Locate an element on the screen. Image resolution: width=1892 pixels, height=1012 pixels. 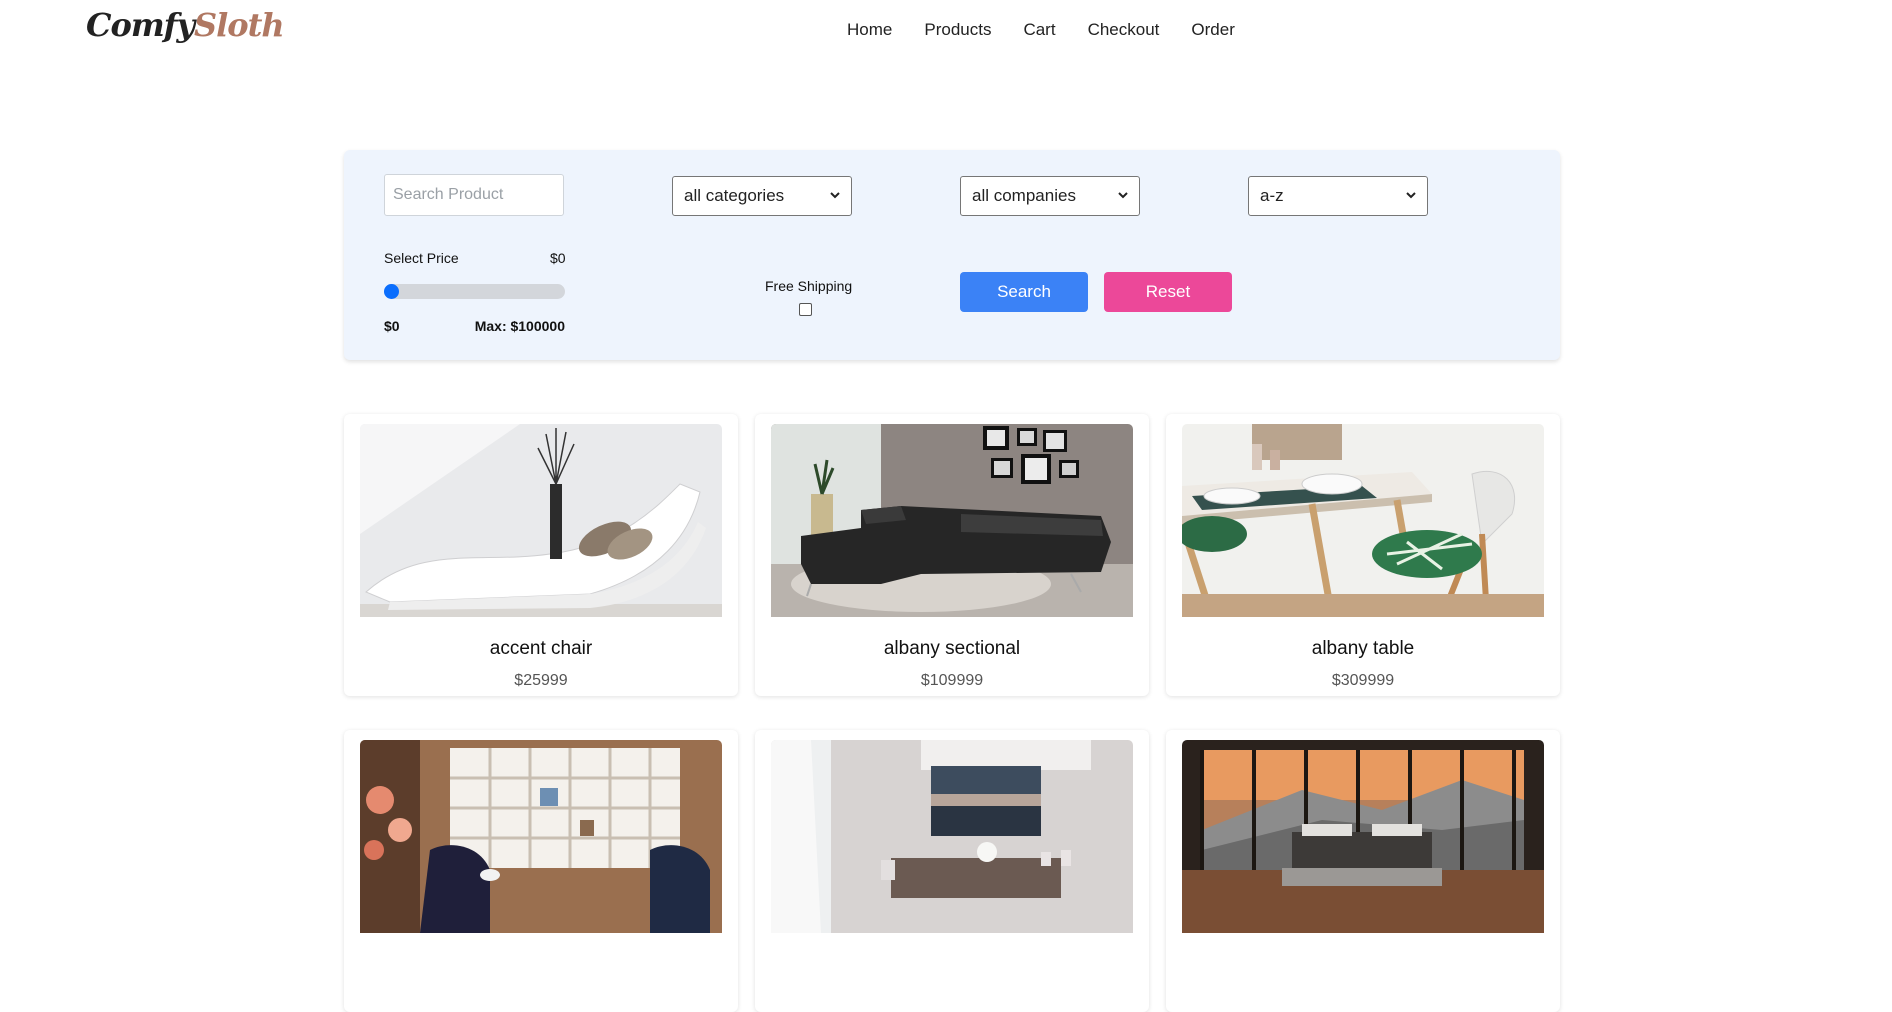
nav-link-checkout: Checkout is located at coordinates (1124, 30).